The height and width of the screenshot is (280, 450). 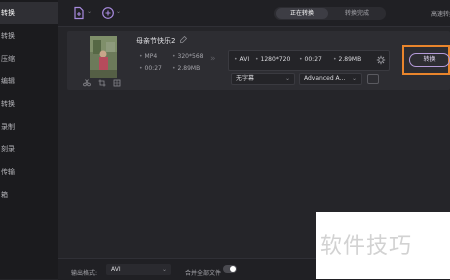 I want to click on source-size: • 2.89MB, so click(x=186, y=68).